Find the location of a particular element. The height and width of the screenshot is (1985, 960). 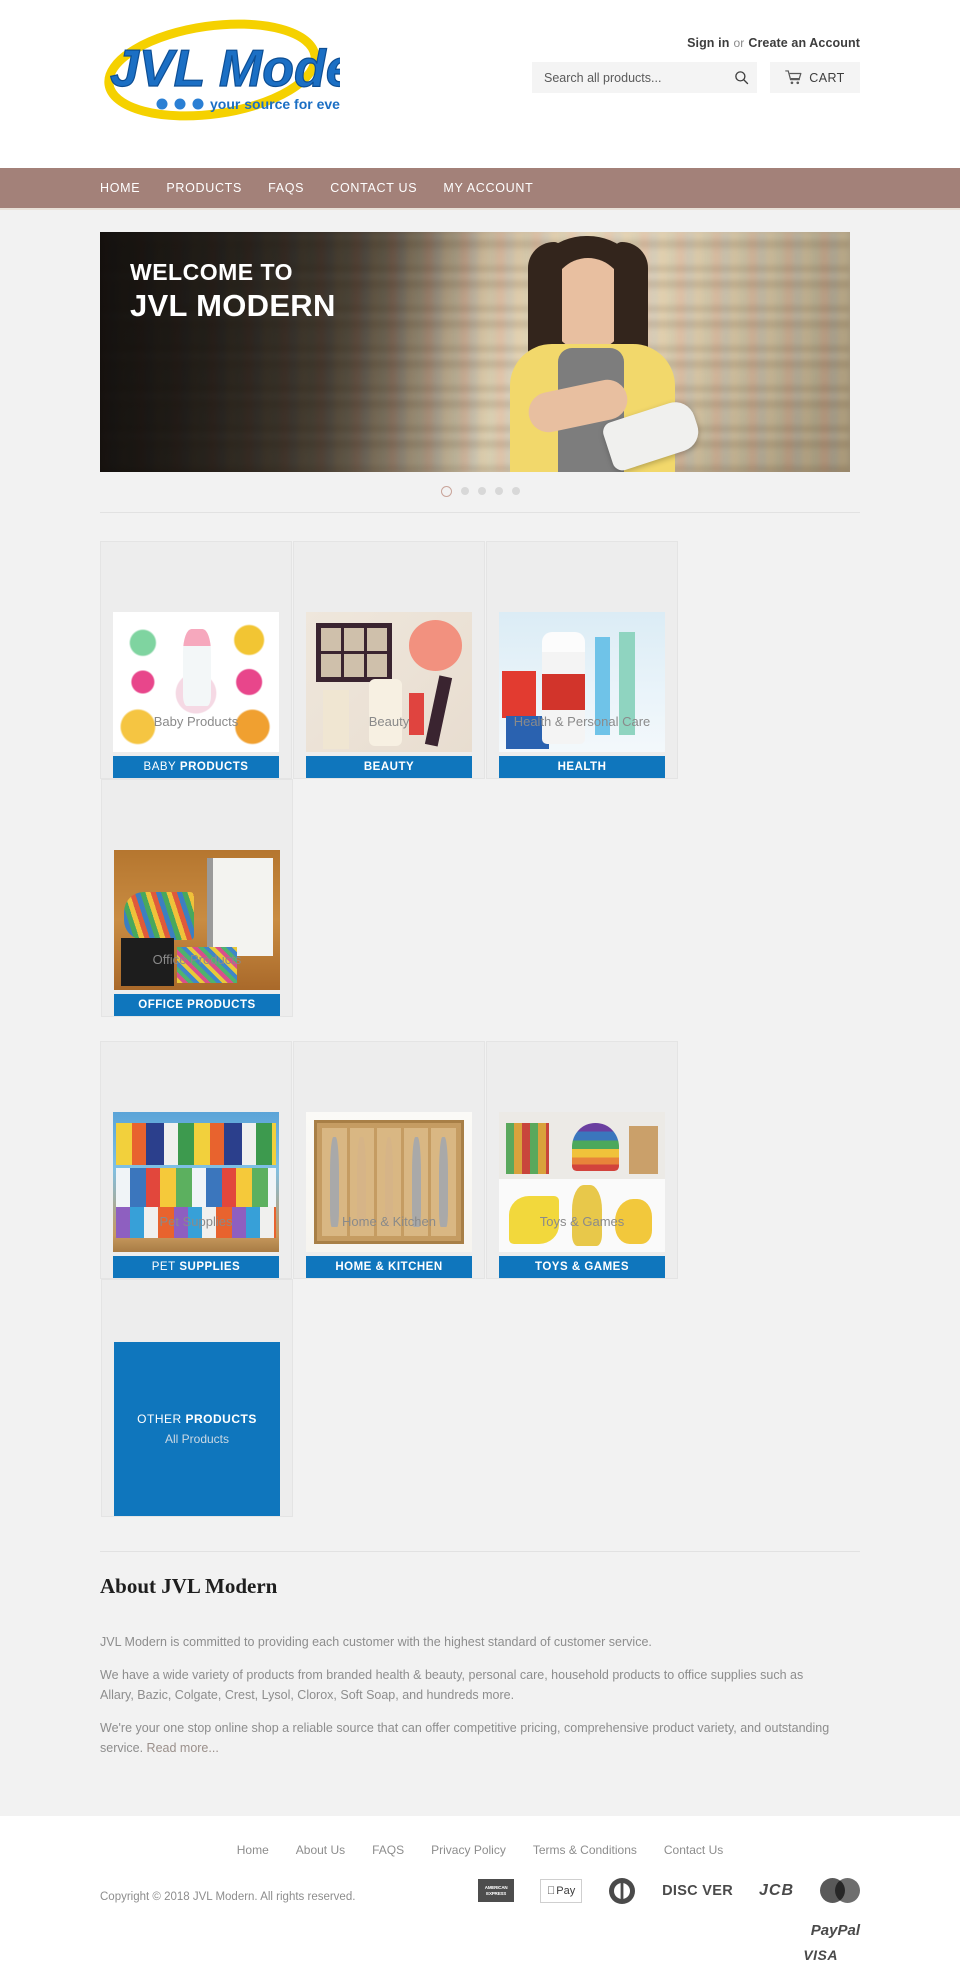

payment-icon-jcb: JCB is located at coordinates (776, 1891).